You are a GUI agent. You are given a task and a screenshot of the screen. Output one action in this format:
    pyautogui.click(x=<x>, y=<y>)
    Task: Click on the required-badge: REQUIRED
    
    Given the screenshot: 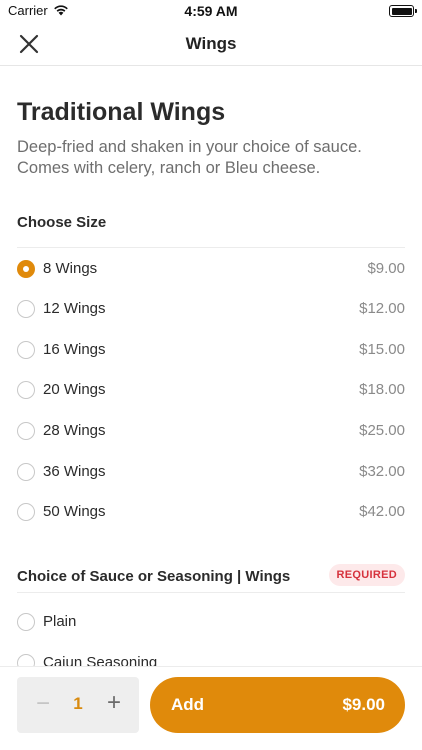 What is the action you would take?
    pyautogui.click(x=366, y=575)
    